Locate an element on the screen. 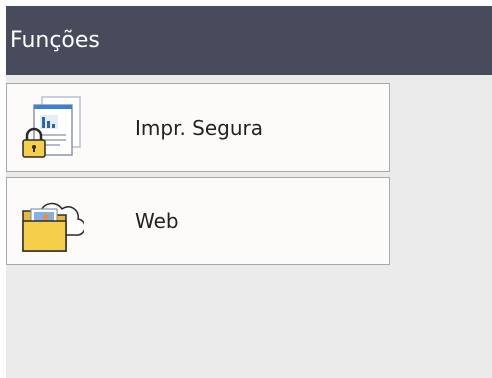 Image resolution: width=492 pixels, height=378 pixels. web-label: Web is located at coordinates (157, 221).